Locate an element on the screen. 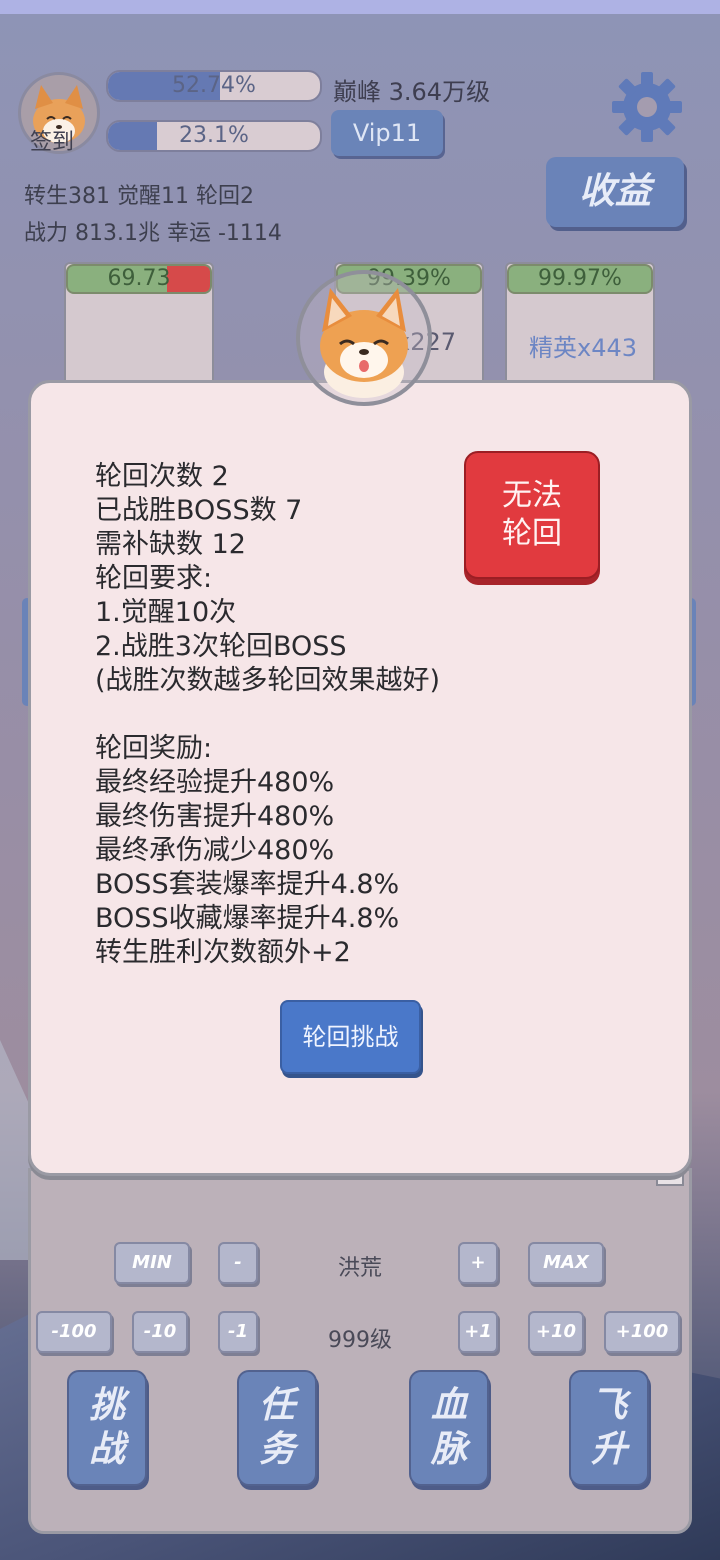 This screenshot has width=720, height=1560. plus-10-button: +10 is located at coordinates (556, 1332).